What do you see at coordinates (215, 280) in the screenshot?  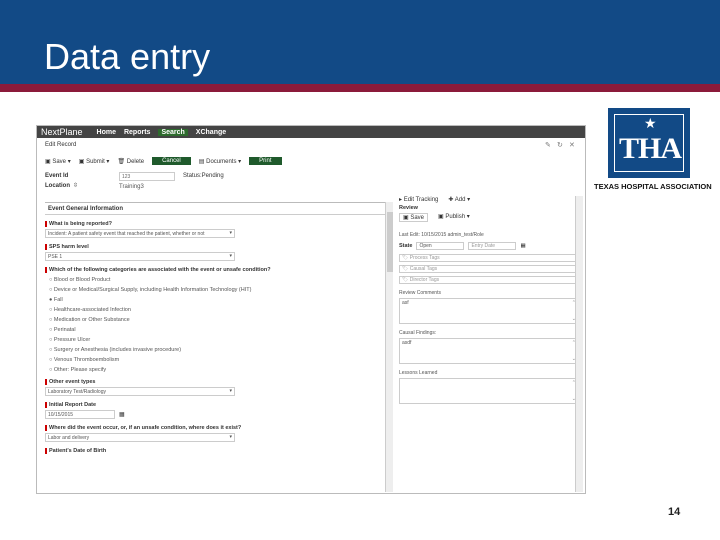 I see `option-blood: ○ Blood or Blood Product` at bounding box center [215, 280].